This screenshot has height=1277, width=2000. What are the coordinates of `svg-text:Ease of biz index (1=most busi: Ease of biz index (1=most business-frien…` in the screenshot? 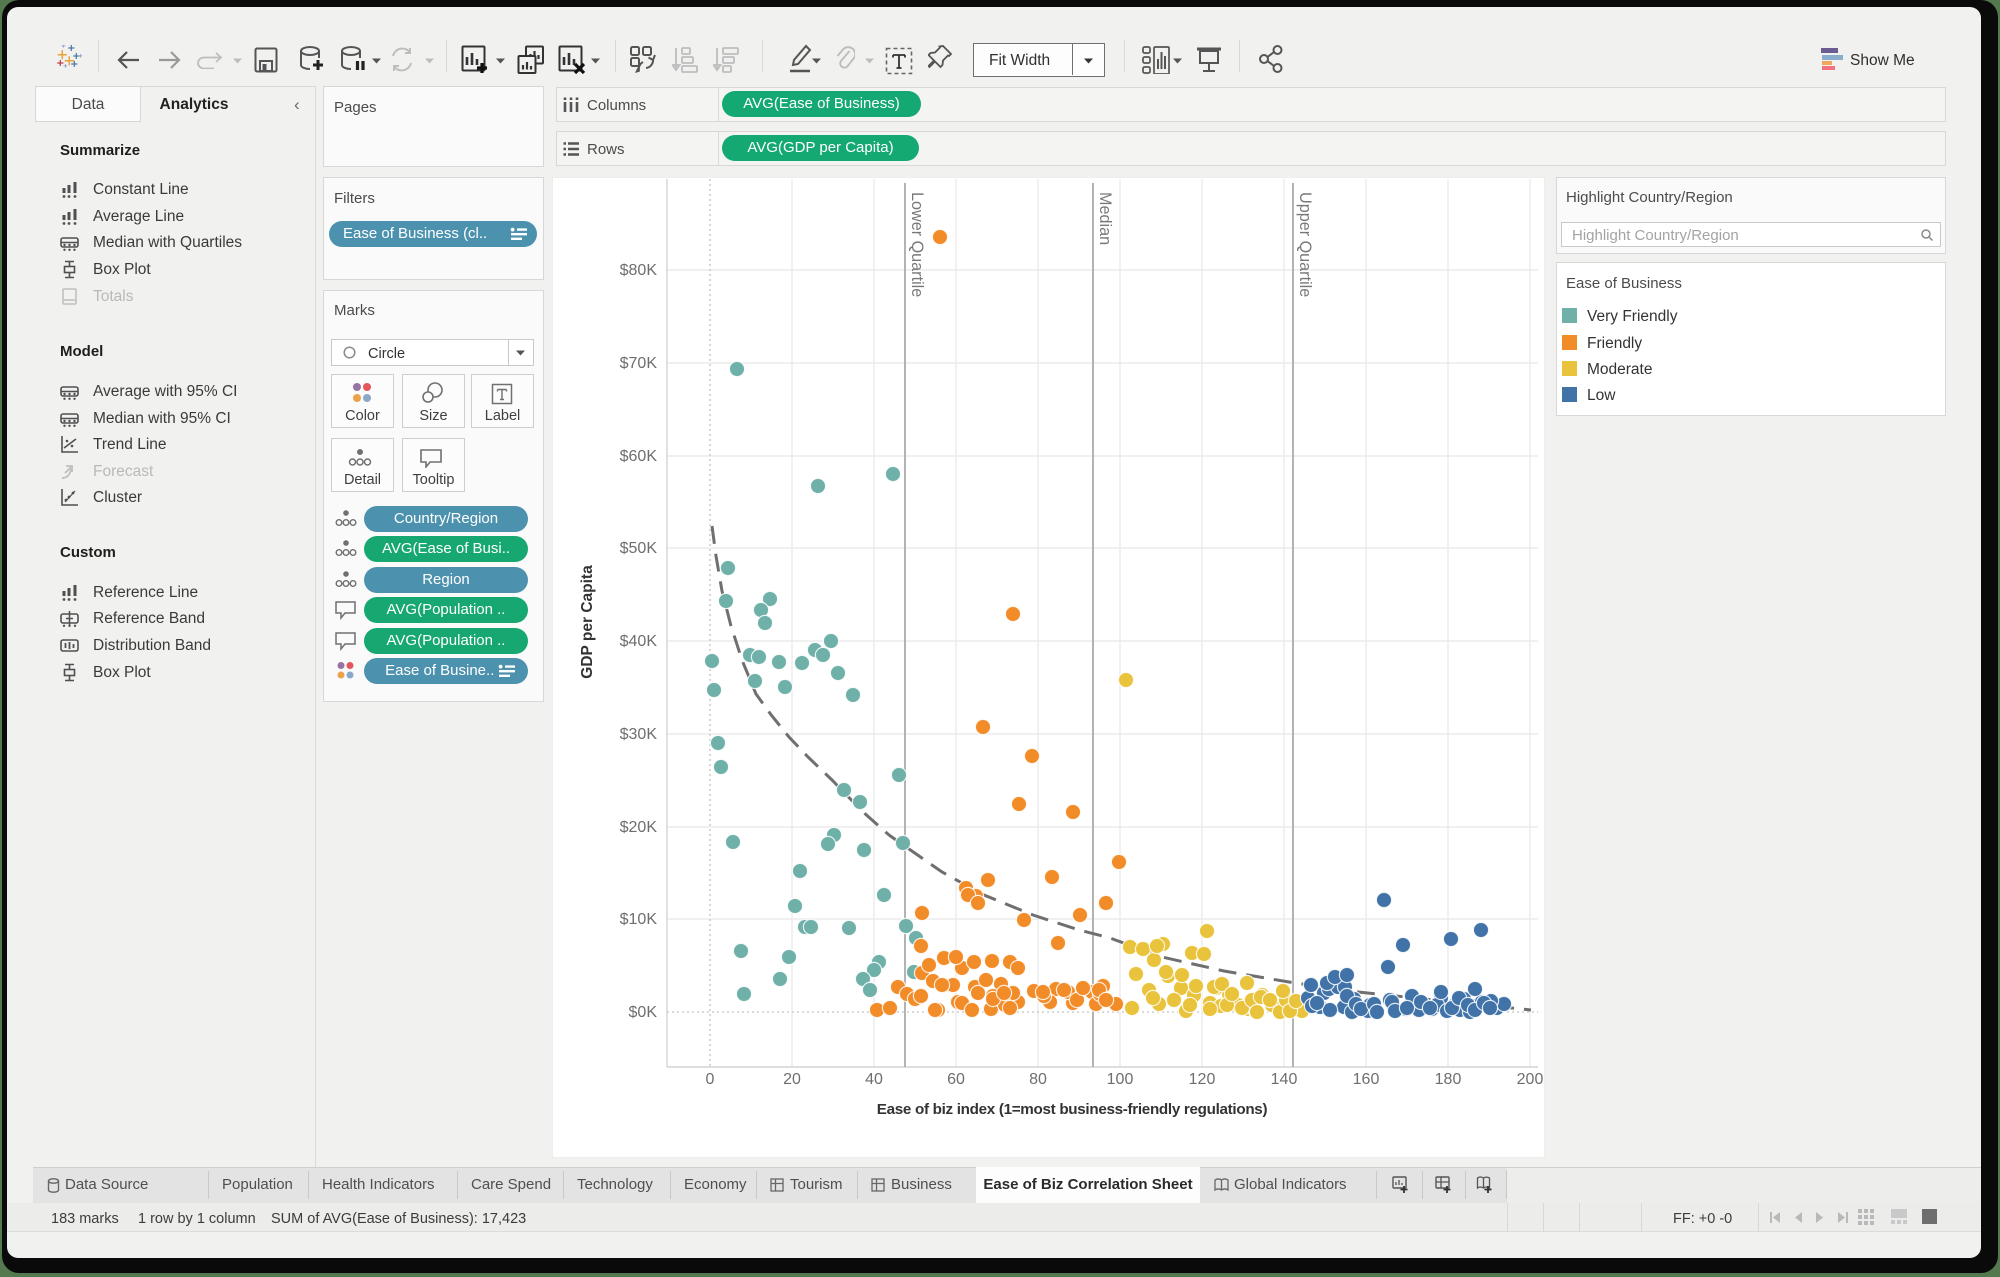 It's located at (1072, 1109).